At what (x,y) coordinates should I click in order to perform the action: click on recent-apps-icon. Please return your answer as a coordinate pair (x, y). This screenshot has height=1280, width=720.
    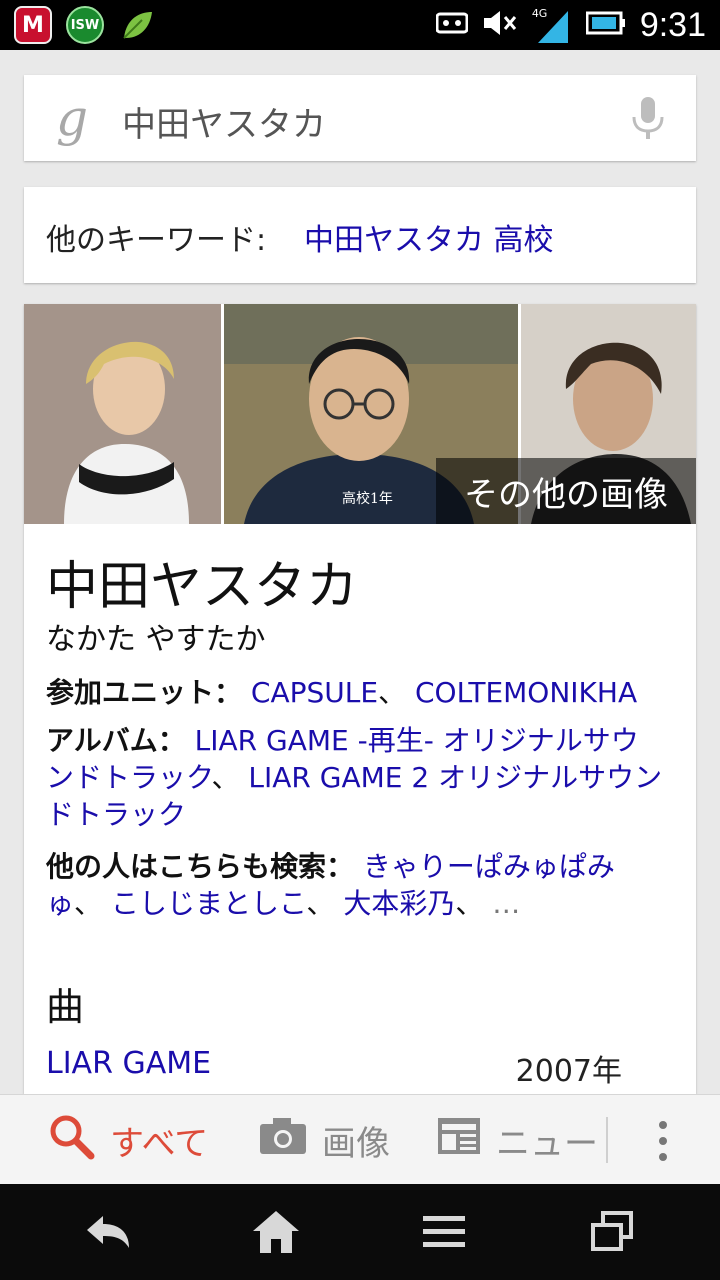
    Looking at the image, I should click on (612, 1232).